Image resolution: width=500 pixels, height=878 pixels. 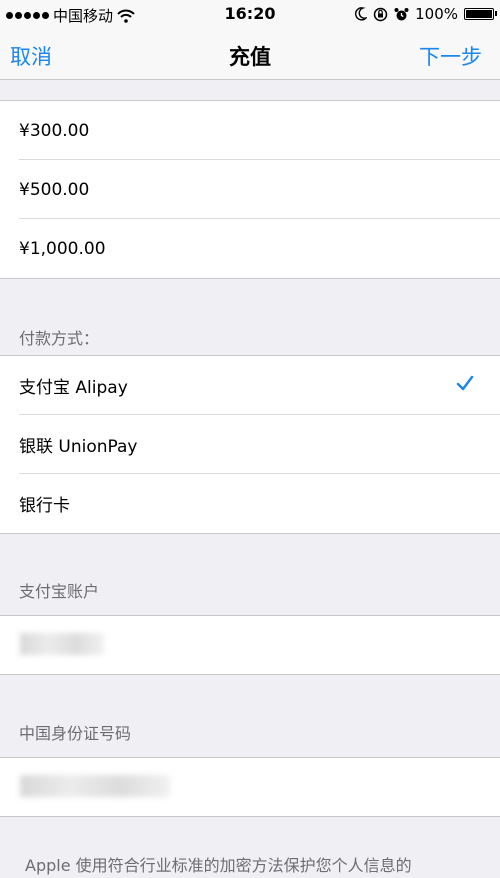 What do you see at coordinates (73, 388) in the screenshot?
I see `payment-option-label: 支付宝 Alipay` at bounding box center [73, 388].